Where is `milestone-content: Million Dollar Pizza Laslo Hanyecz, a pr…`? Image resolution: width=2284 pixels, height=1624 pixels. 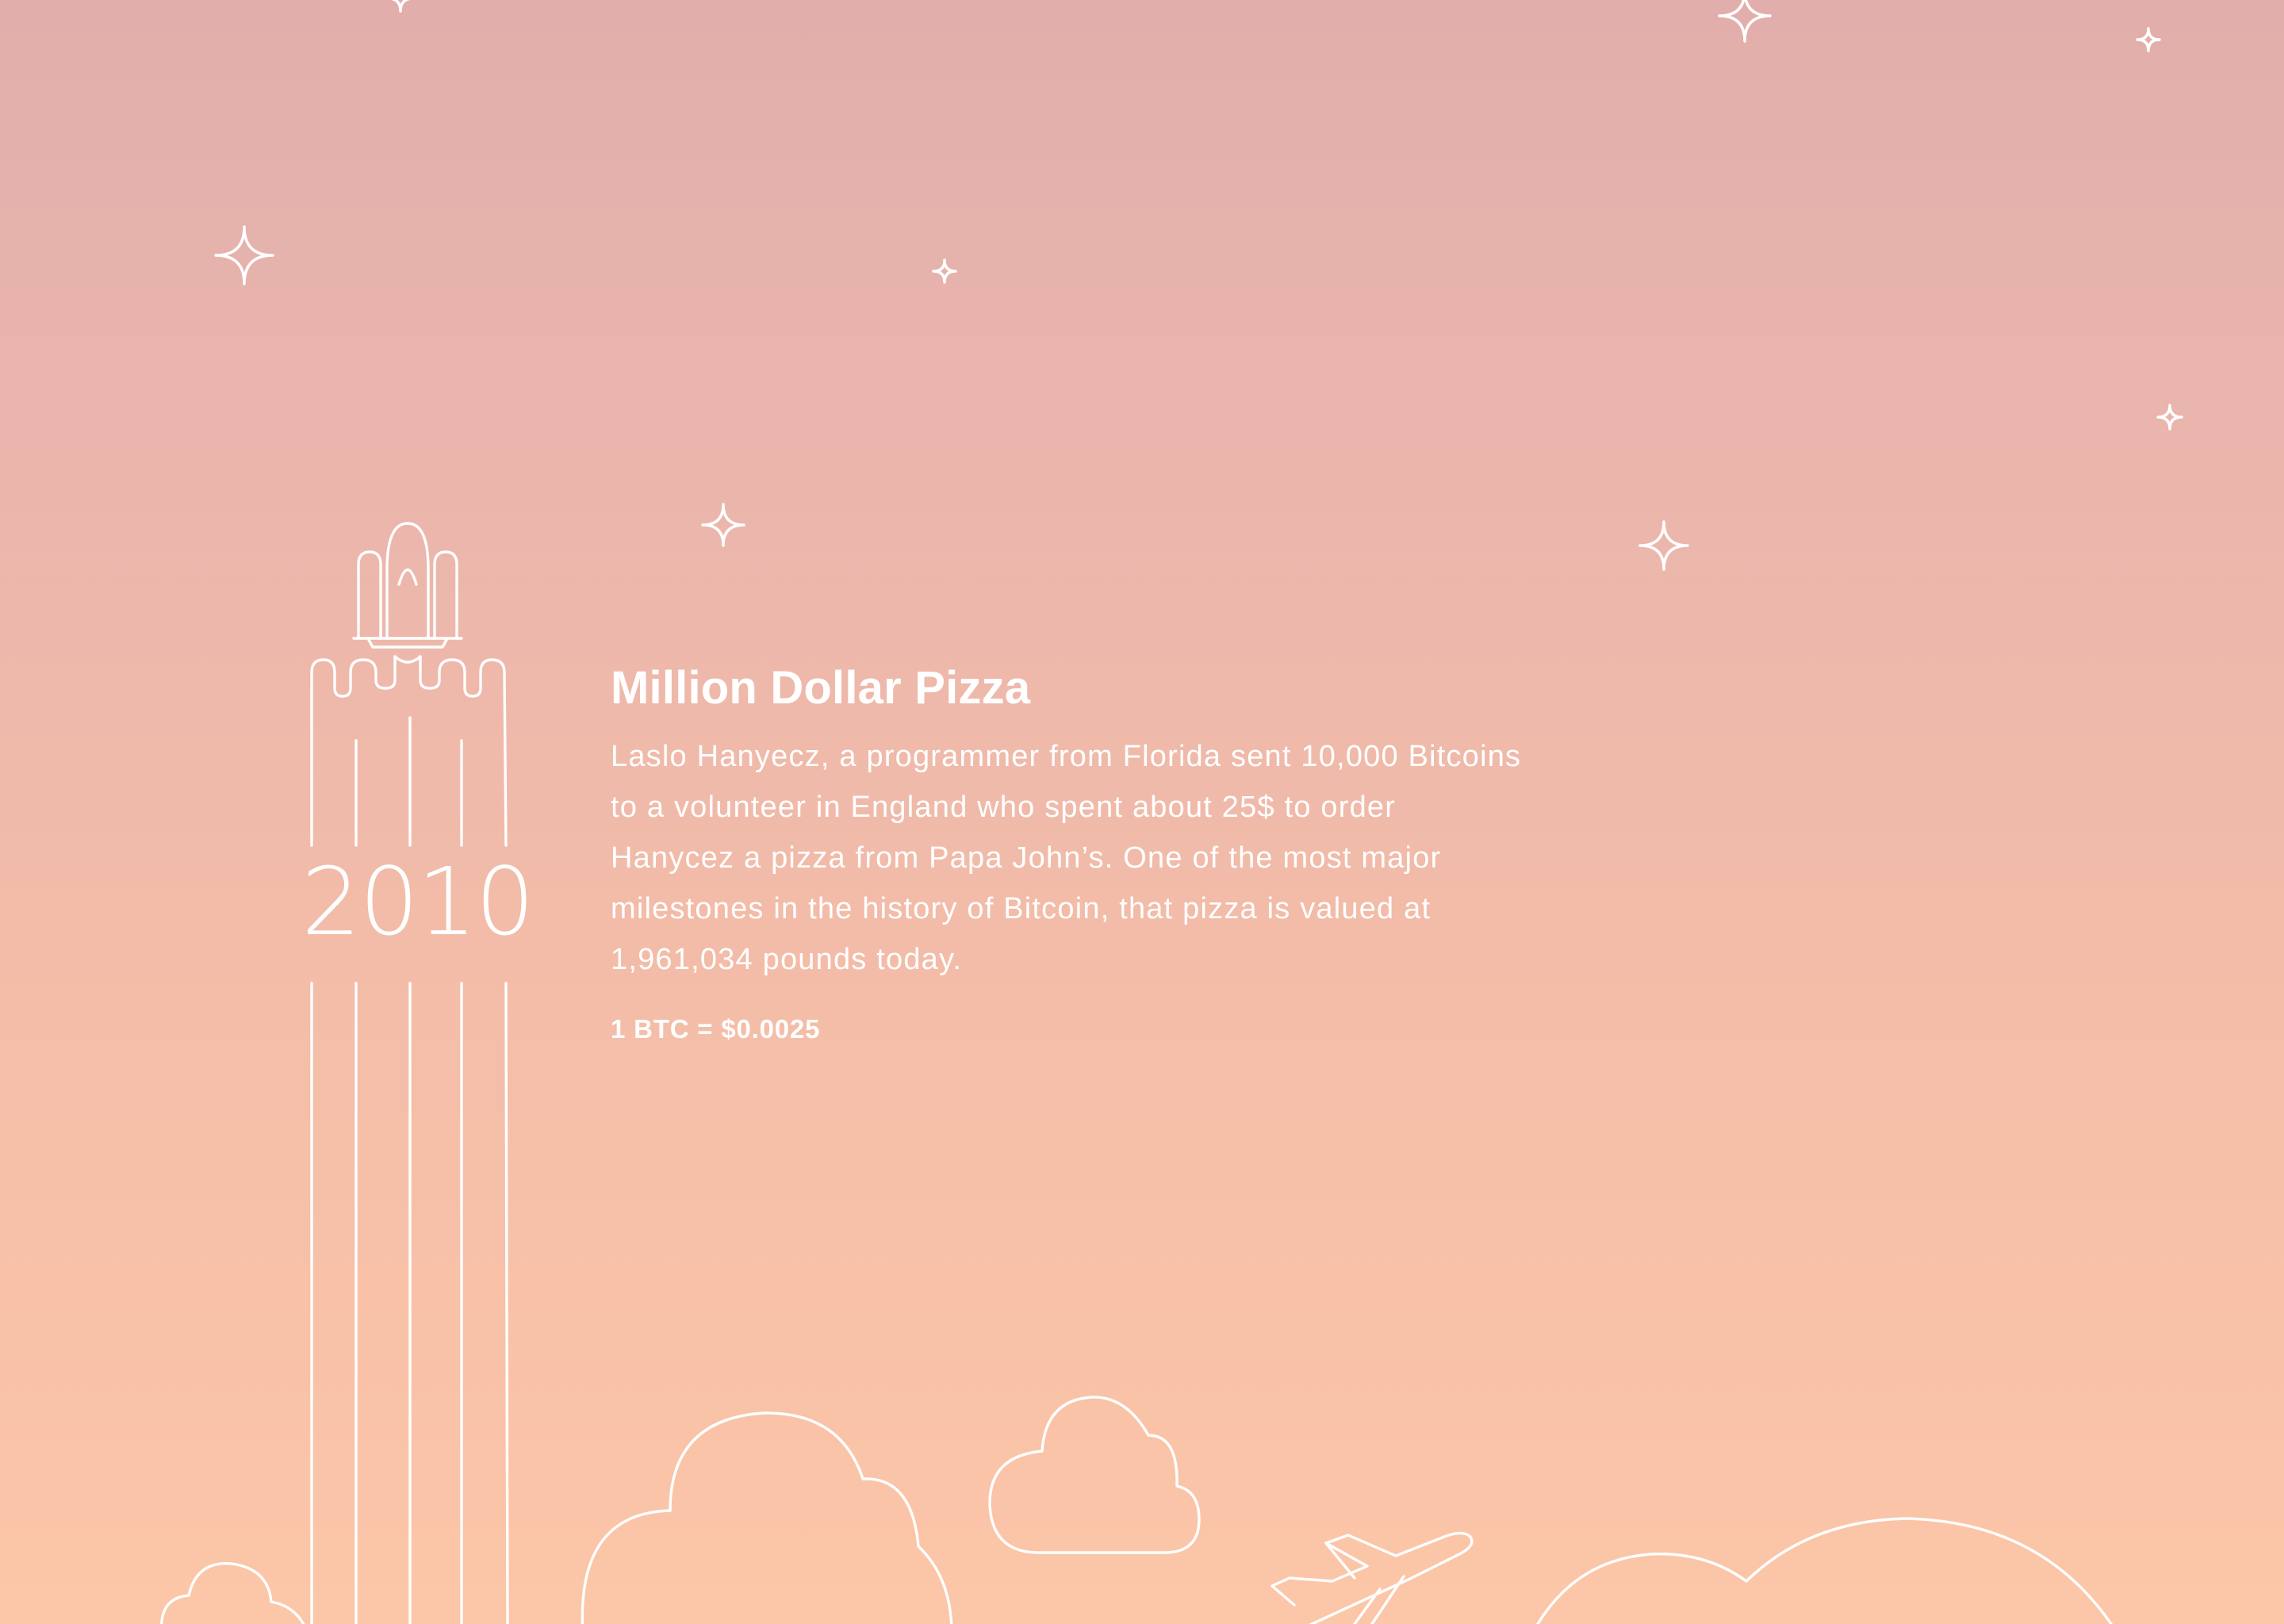
milestone-content: Million Dollar Pizza Laslo Hanyecz, a pr… is located at coordinates (1067, 853).